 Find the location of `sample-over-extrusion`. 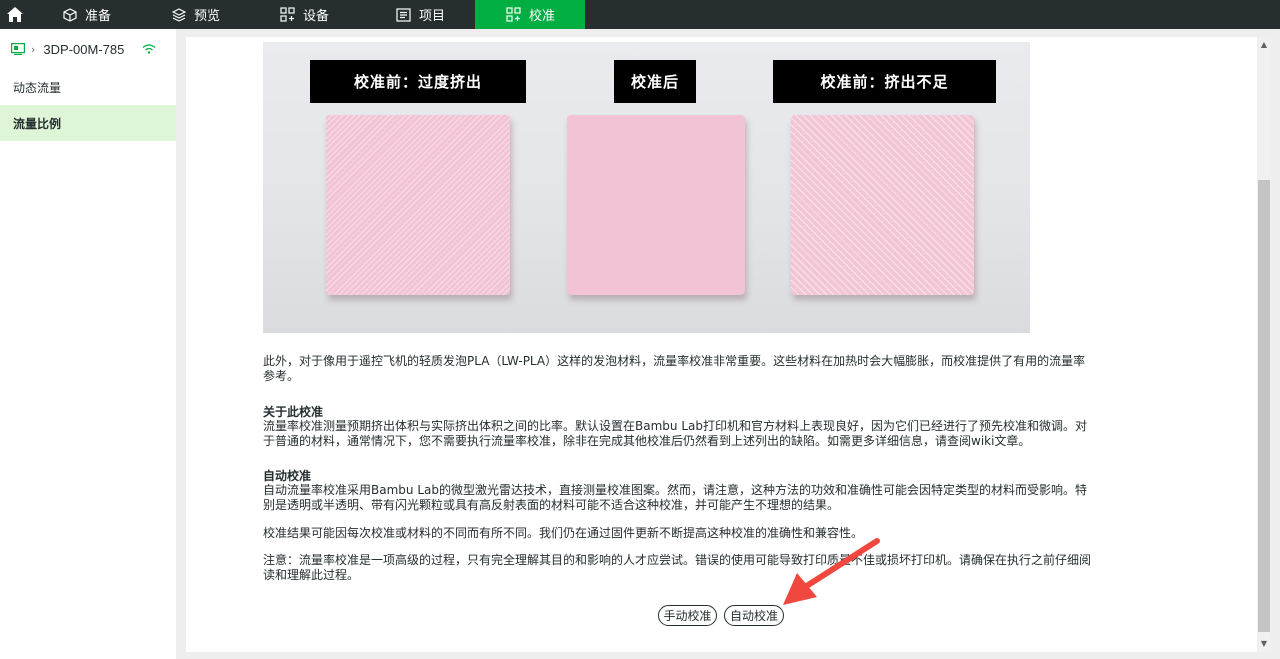

sample-over-extrusion is located at coordinates (418, 205).